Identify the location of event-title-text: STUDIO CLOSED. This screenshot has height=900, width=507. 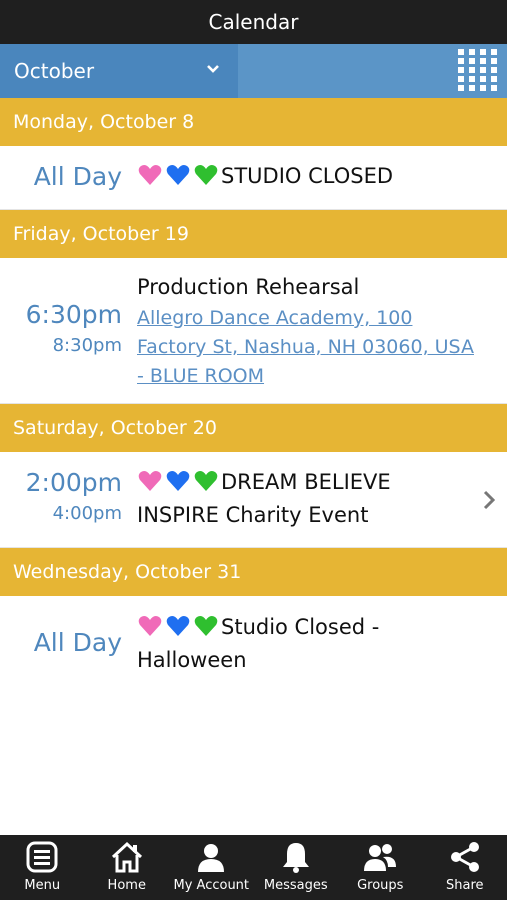
(307, 176).